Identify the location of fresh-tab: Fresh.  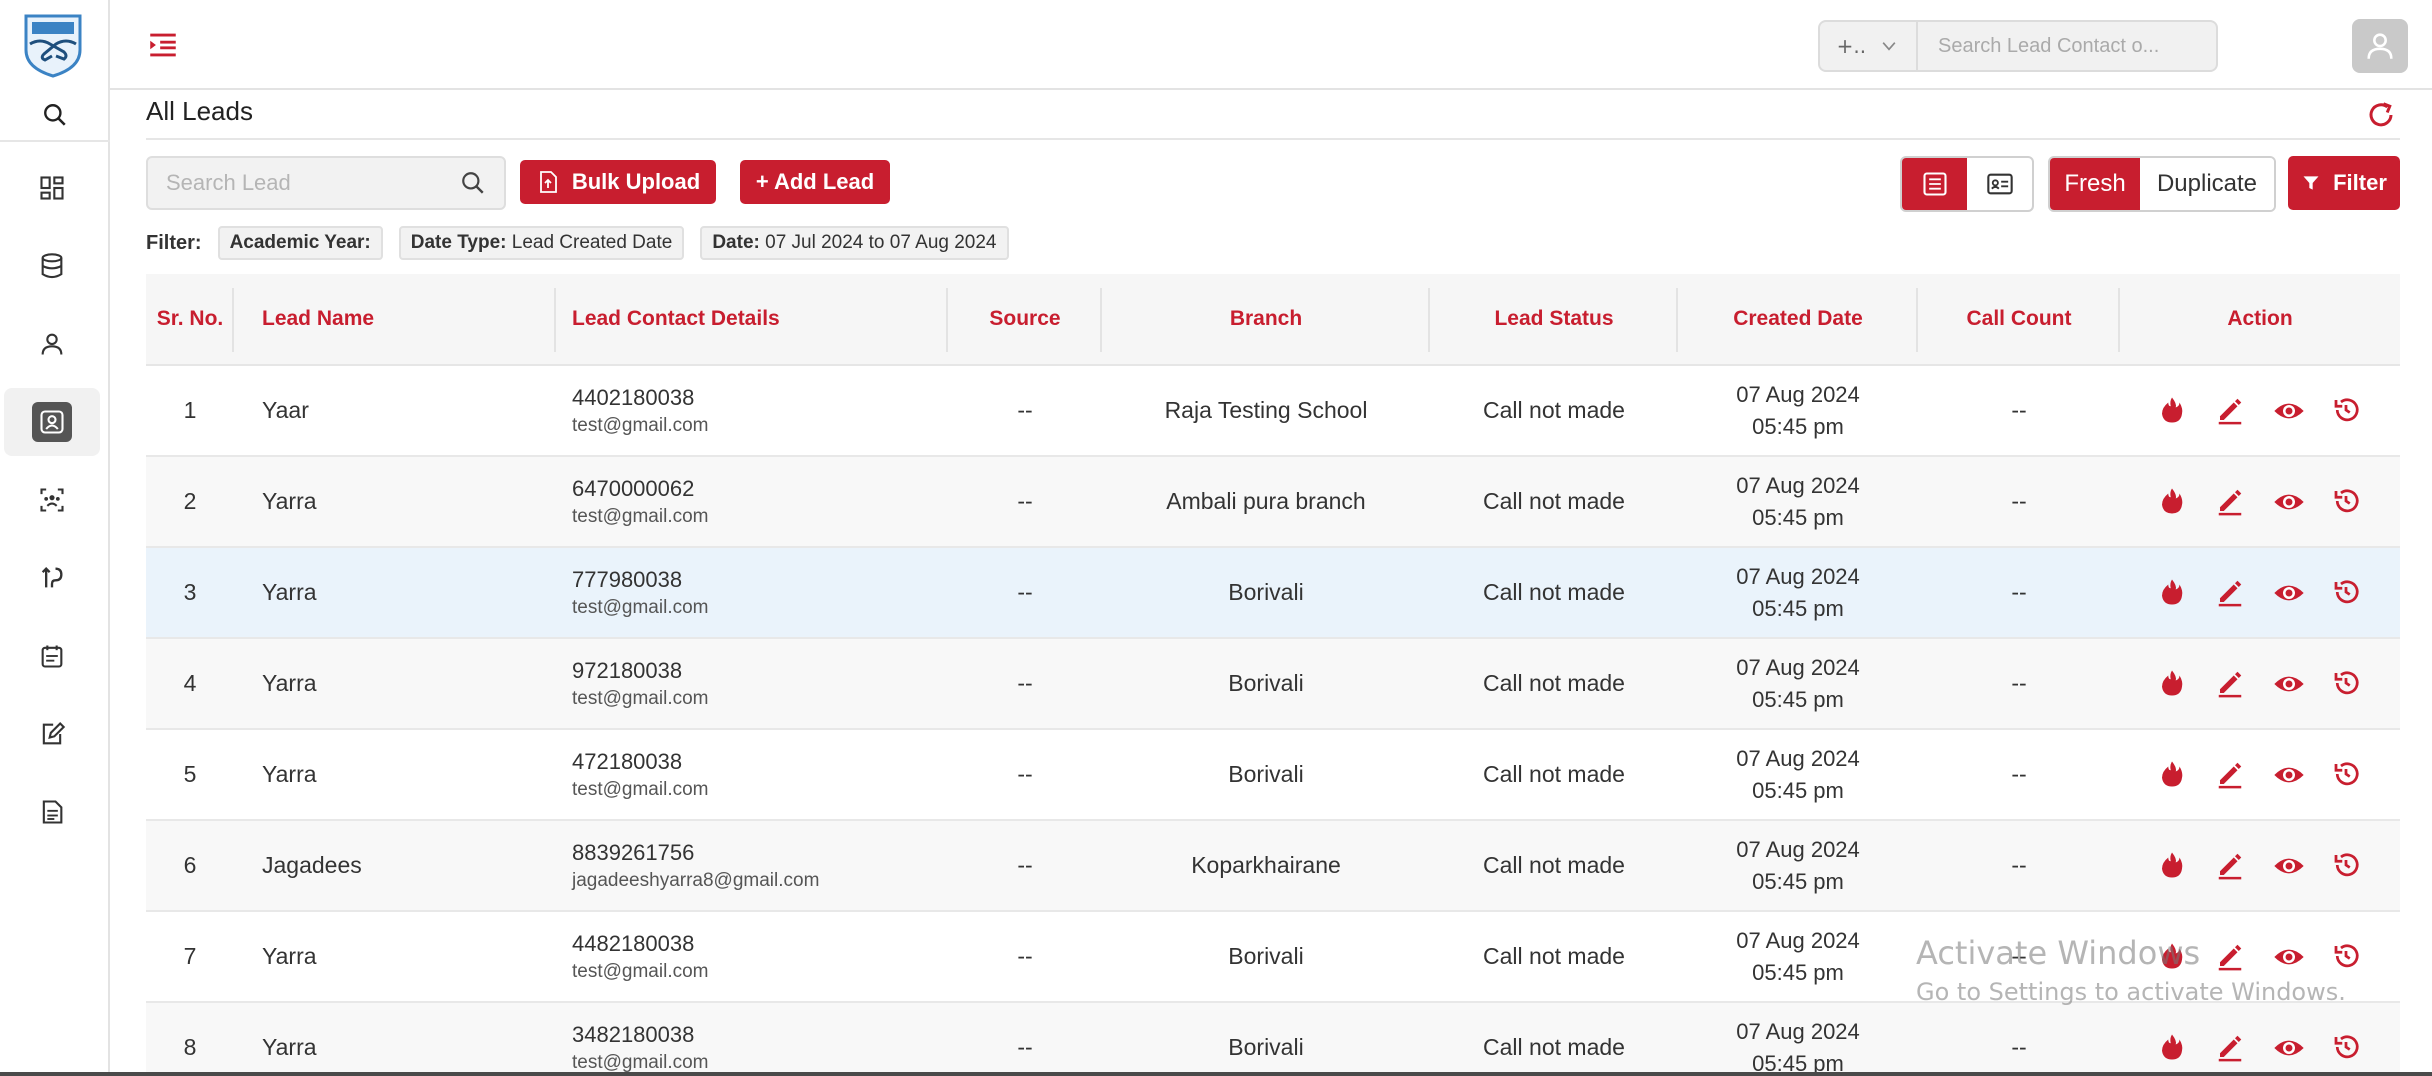
(2095, 184).